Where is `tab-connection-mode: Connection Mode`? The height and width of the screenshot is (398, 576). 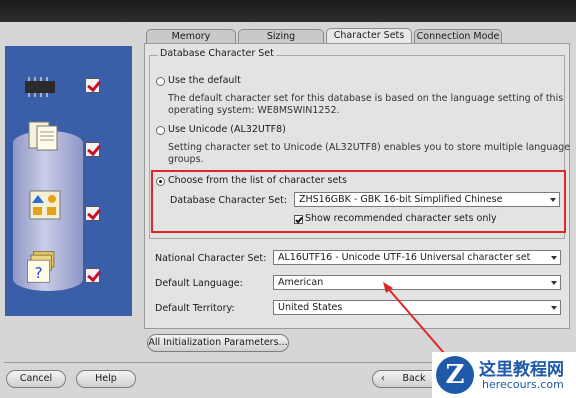
tab-connection-mode: Connection Mode is located at coordinates (458, 36).